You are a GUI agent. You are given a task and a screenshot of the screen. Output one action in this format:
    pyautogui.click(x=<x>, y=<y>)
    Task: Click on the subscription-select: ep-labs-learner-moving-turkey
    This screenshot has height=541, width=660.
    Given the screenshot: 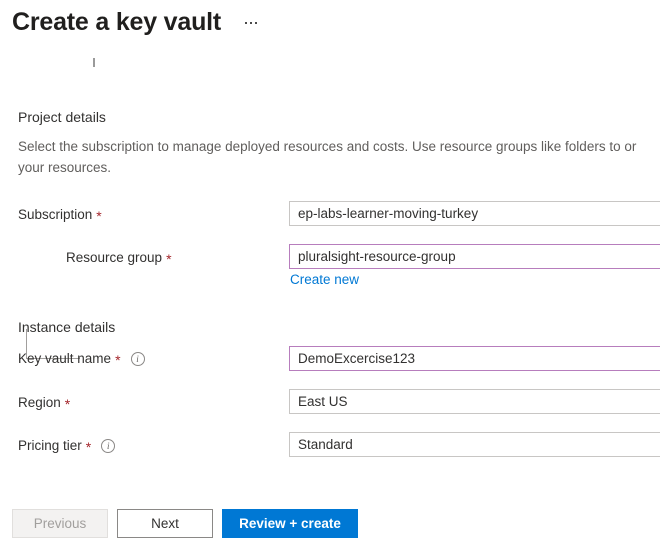 What is the action you would take?
    pyautogui.click(x=474, y=213)
    